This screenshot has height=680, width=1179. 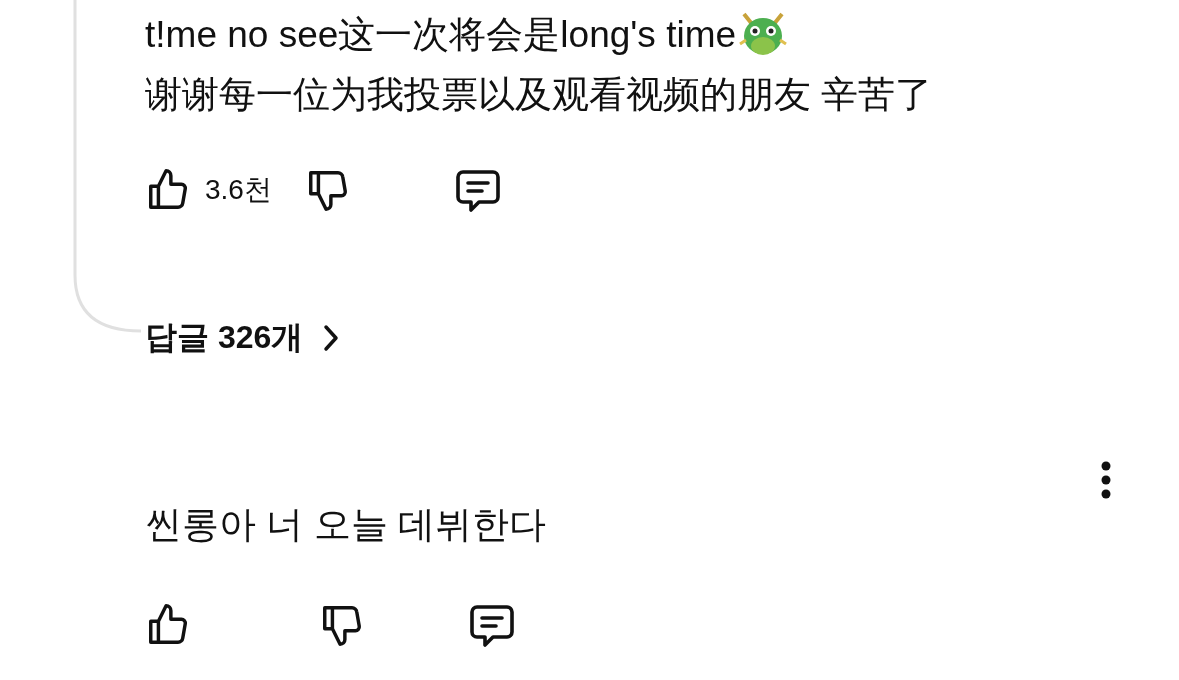 I want to click on more-options-icon, so click(x=1106, y=480).